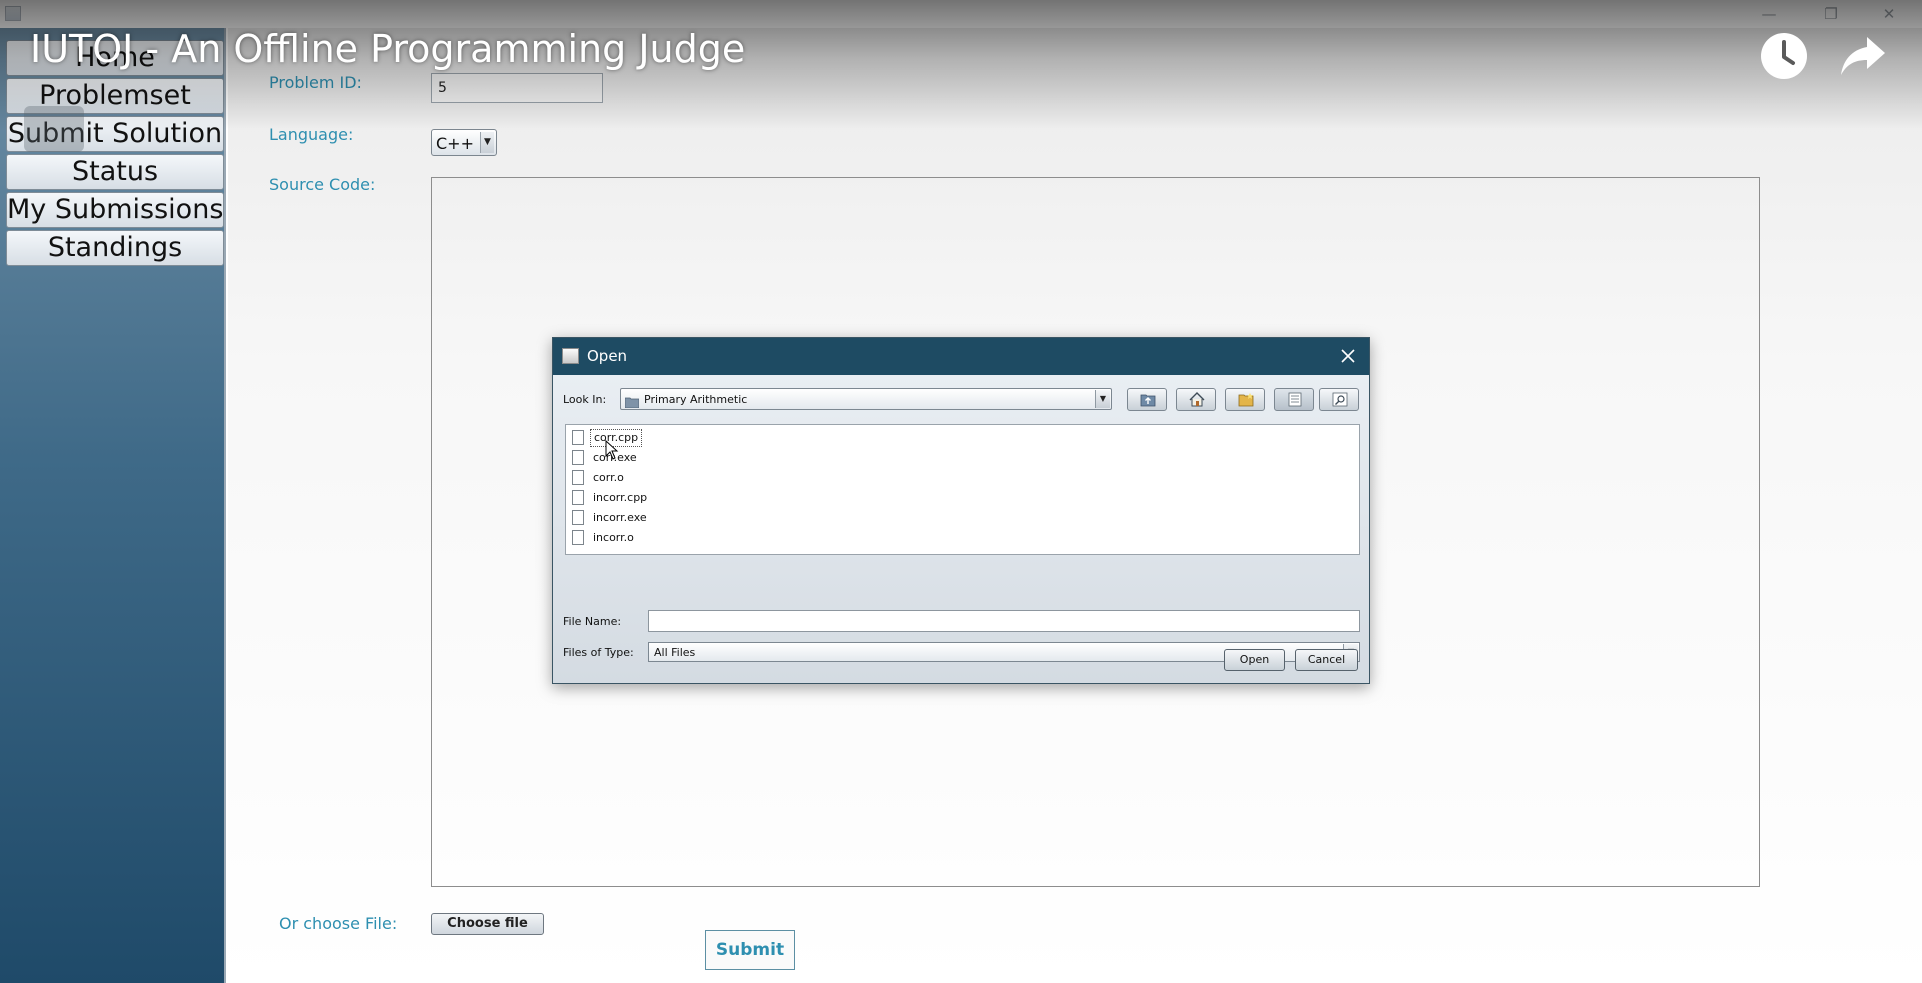 This screenshot has width=1922, height=983. I want to click on window-titlebar: — ❐ ✕, so click(961, 14).